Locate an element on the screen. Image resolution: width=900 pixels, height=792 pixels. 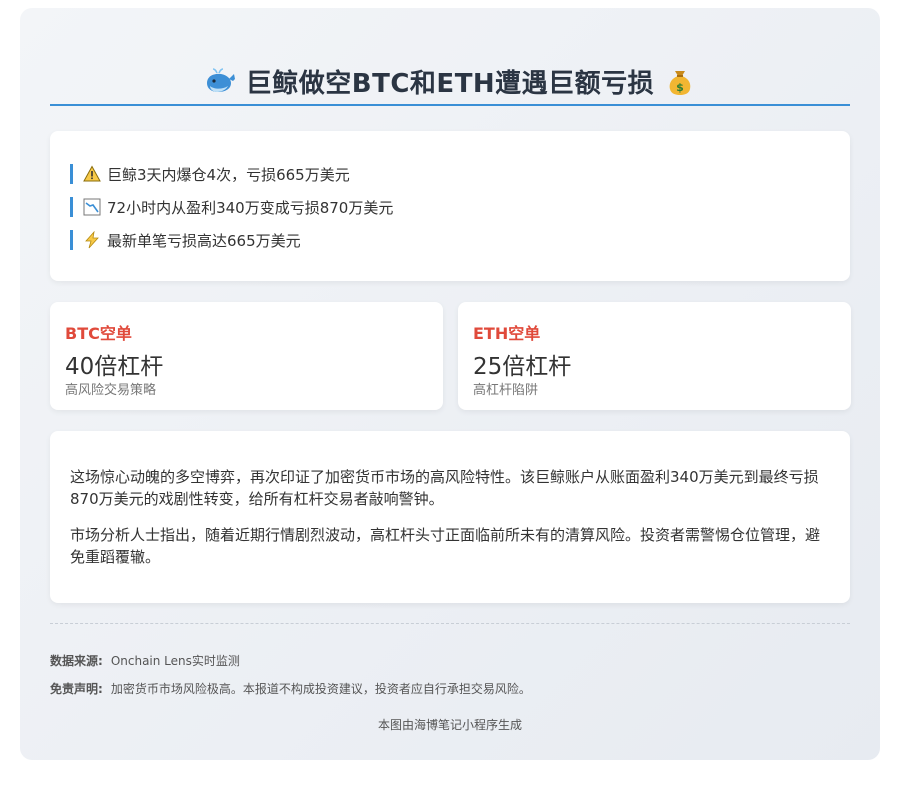
money-bag-icon: $ is located at coordinates (680, 83).